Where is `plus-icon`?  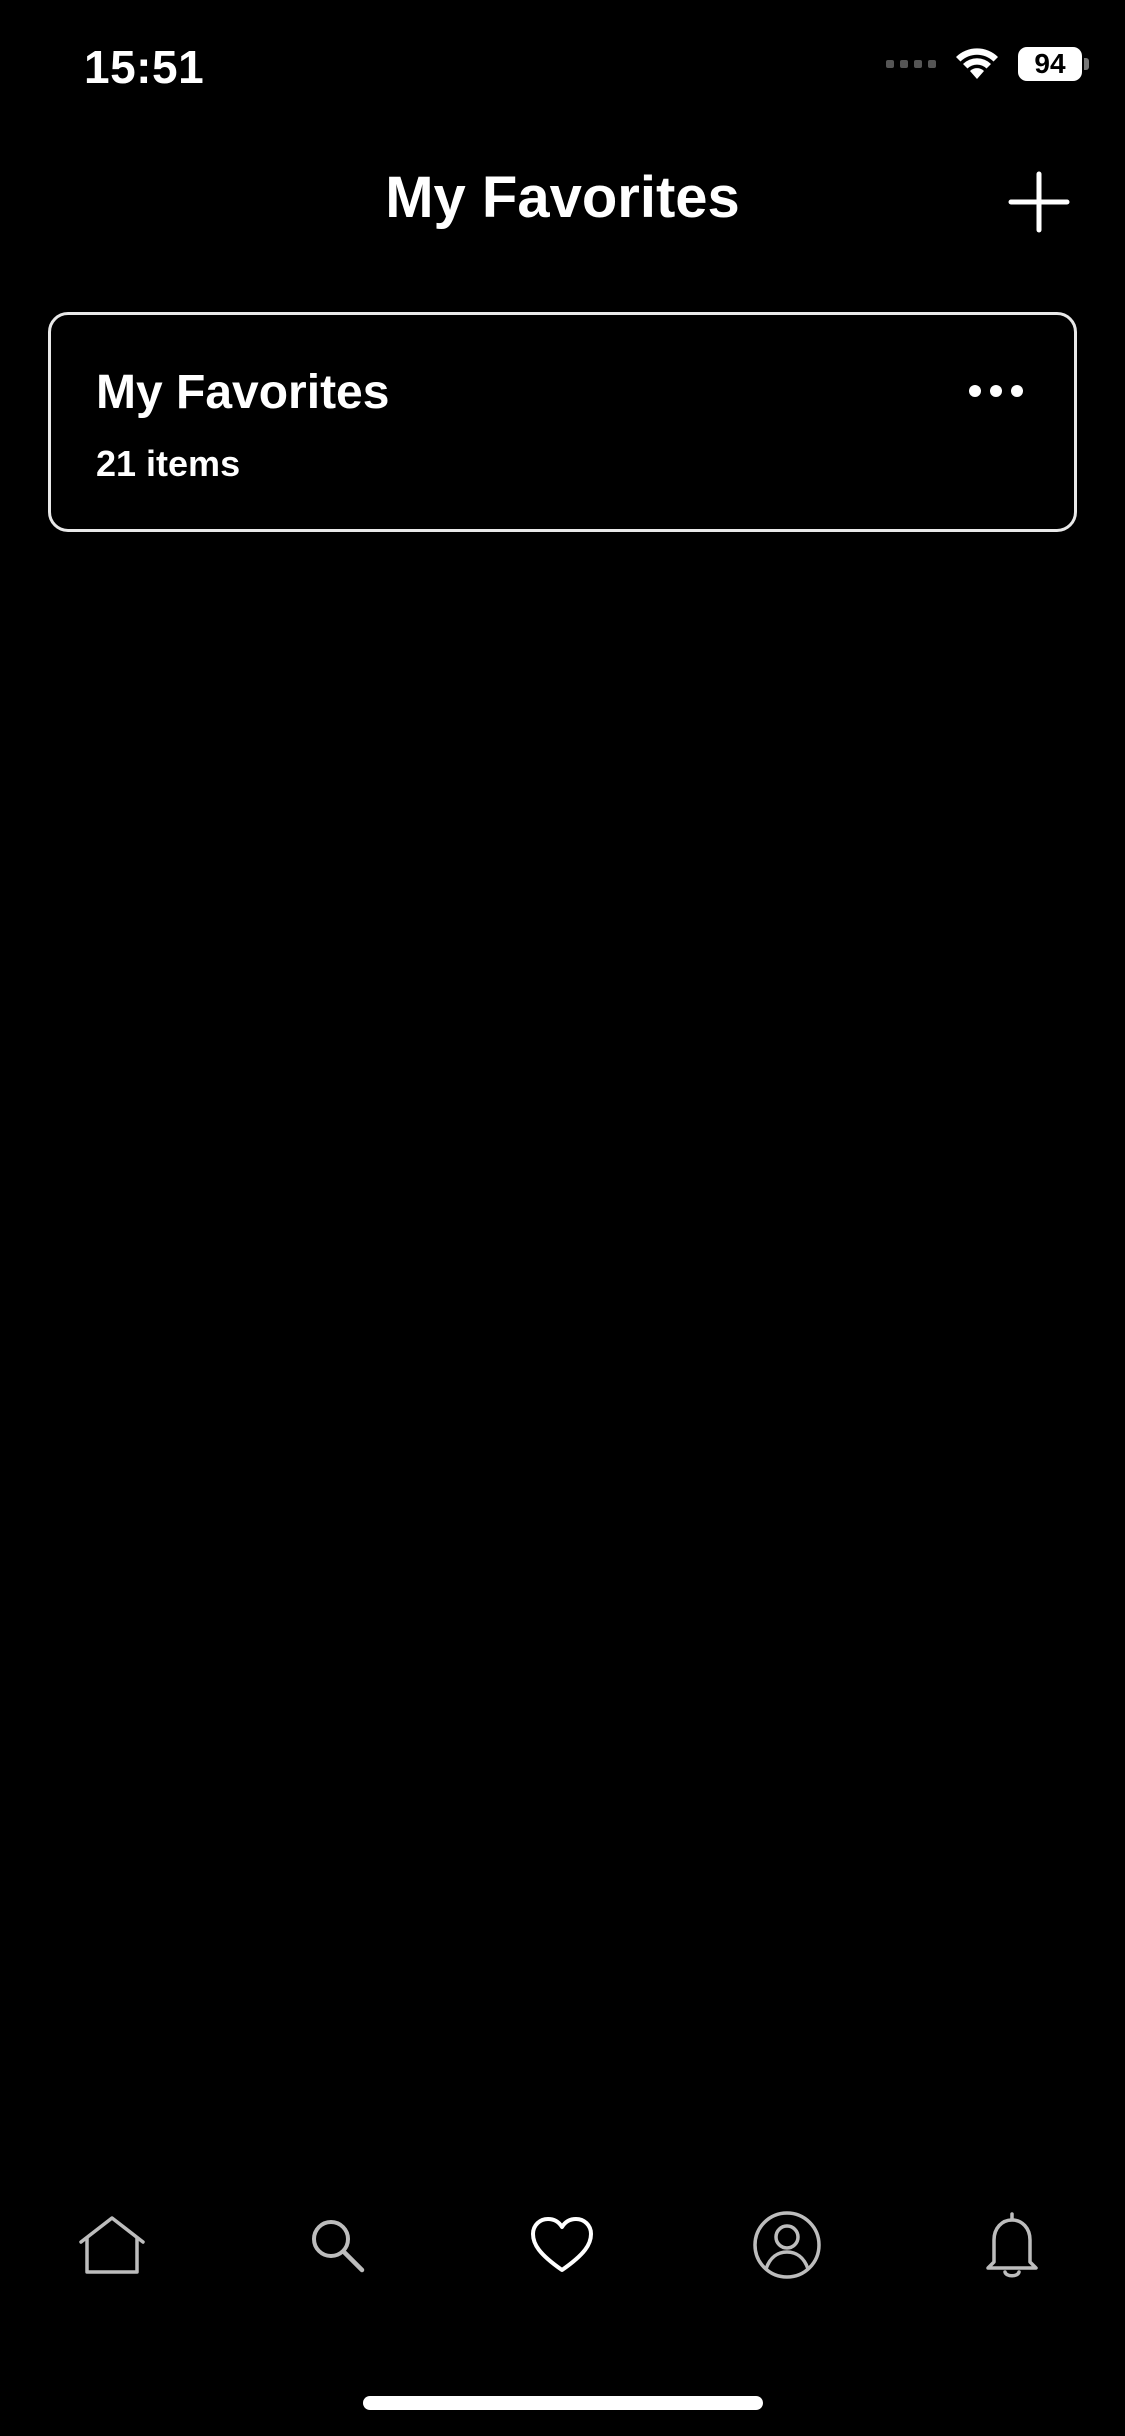
plus-icon is located at coordinates (1039, 202).